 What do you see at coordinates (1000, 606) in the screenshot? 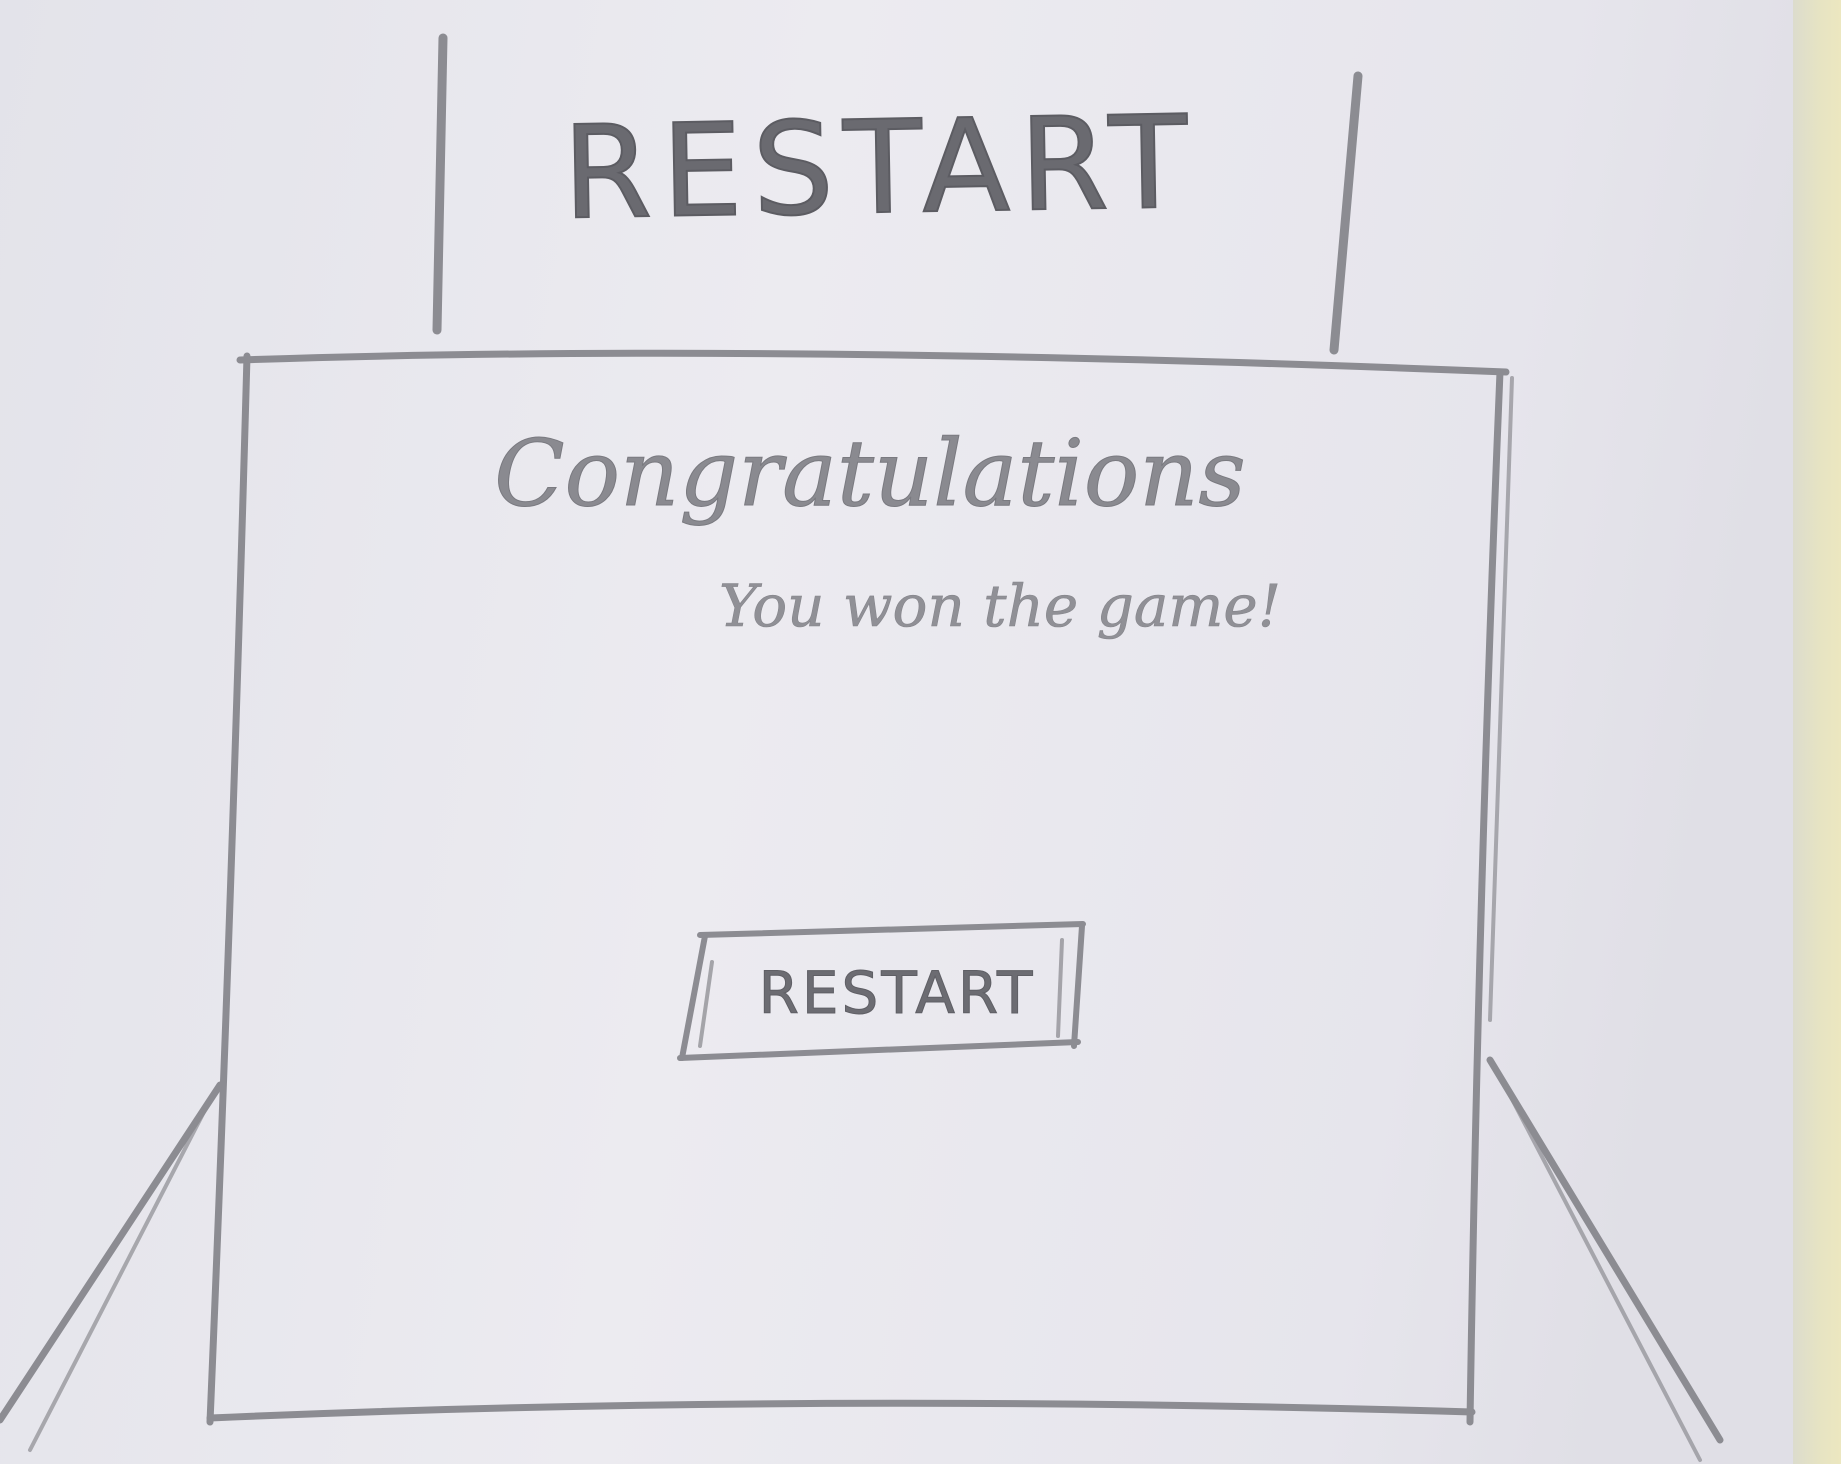
I see `win-message: You won the game!` at bounding box center [1000, 606].